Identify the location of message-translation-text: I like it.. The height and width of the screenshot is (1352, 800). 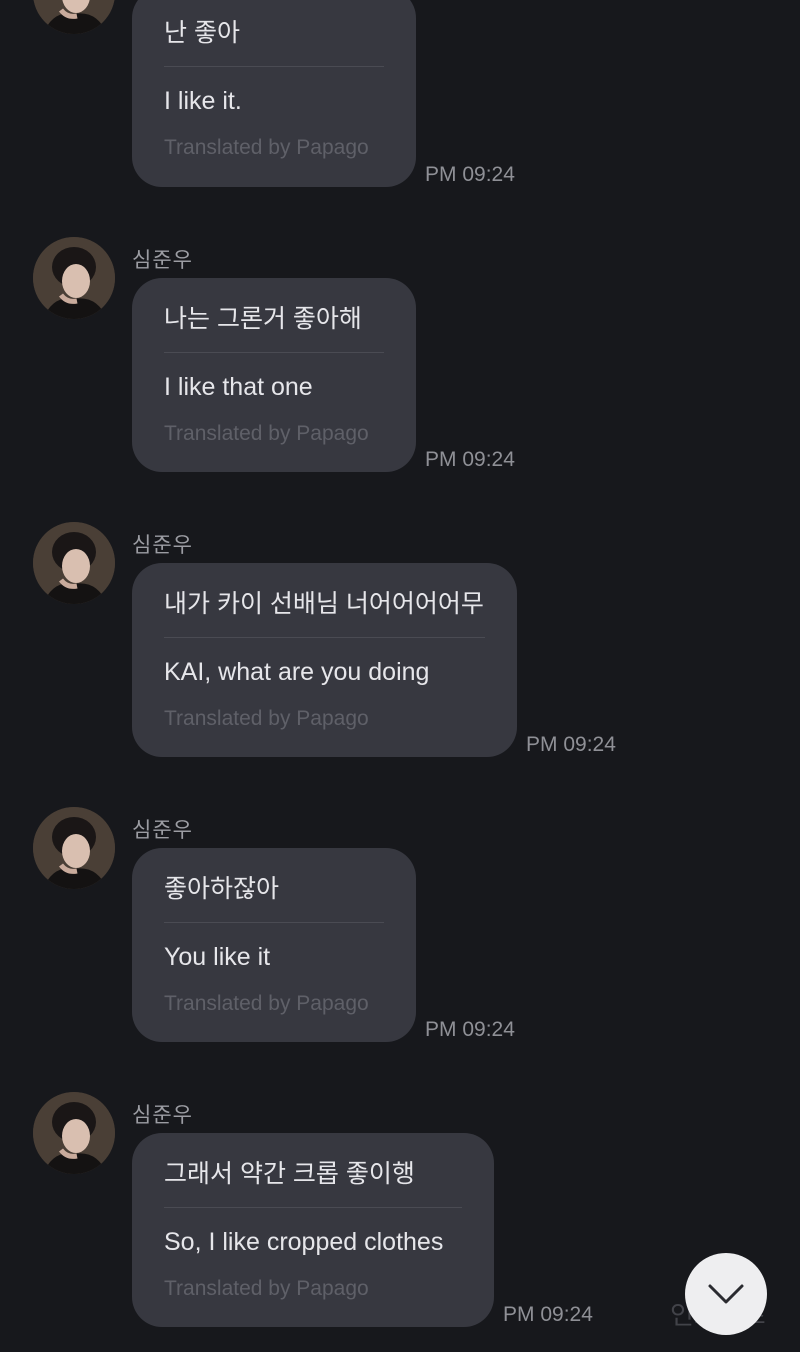
(203, 101).